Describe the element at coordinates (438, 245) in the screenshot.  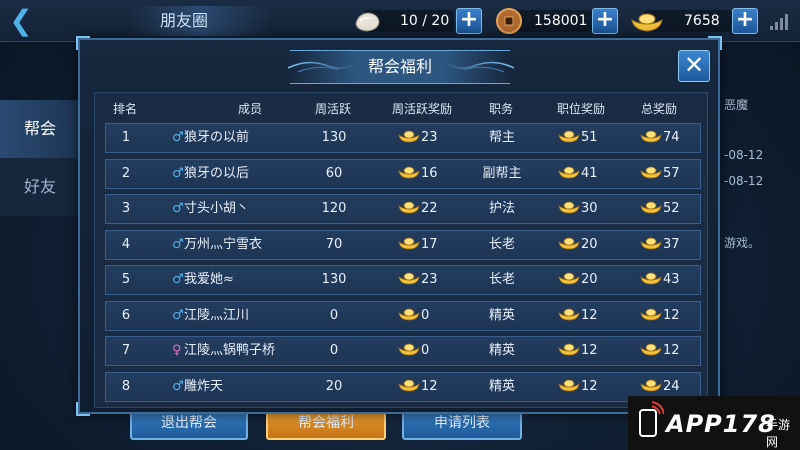
I see `active-reward-cell: 17` at that location.